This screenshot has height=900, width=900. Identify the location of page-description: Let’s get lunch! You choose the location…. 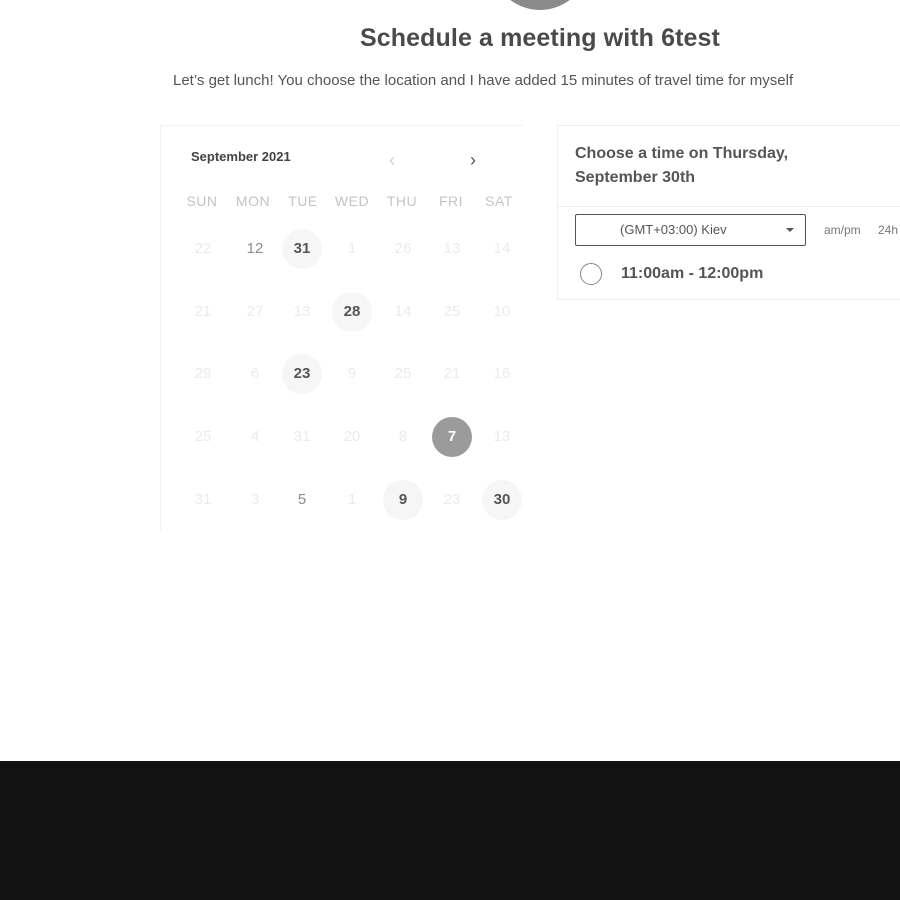
(483, 80).